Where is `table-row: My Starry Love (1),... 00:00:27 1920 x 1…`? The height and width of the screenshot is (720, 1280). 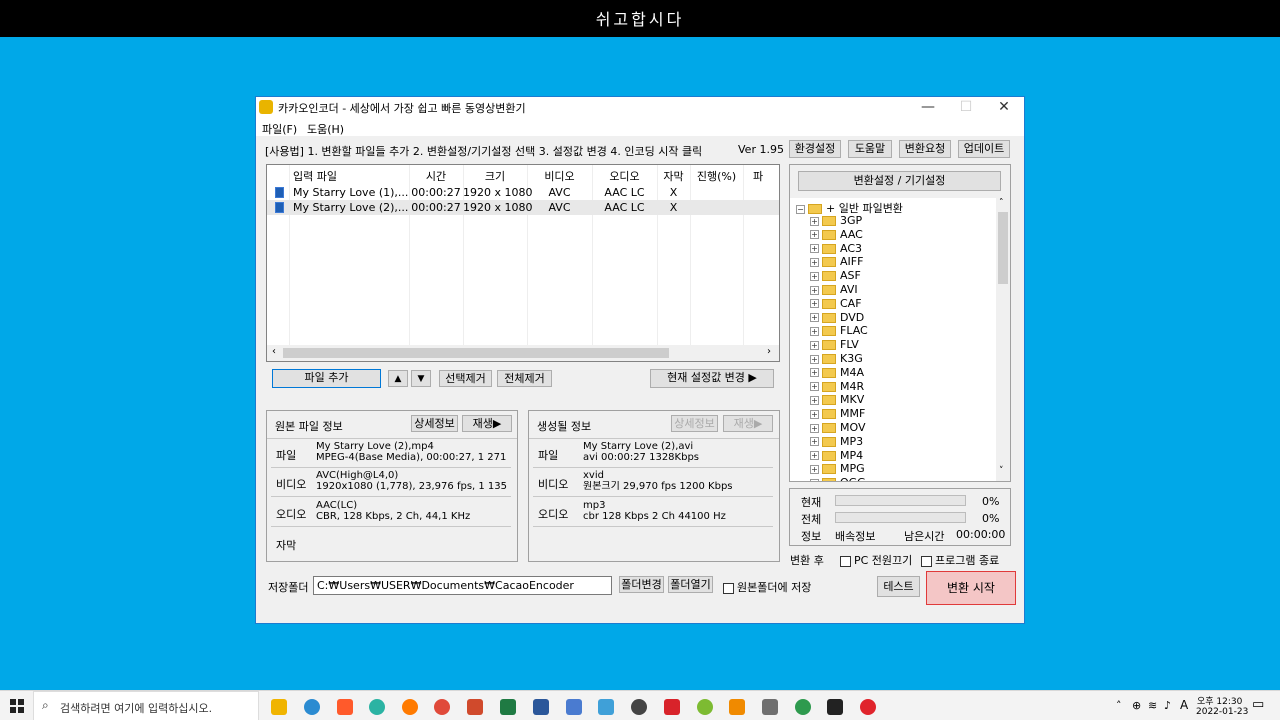 table-row: My Starry Love (1),... 00:00:27 1920 x 1… is located at coordinates (523, 192).